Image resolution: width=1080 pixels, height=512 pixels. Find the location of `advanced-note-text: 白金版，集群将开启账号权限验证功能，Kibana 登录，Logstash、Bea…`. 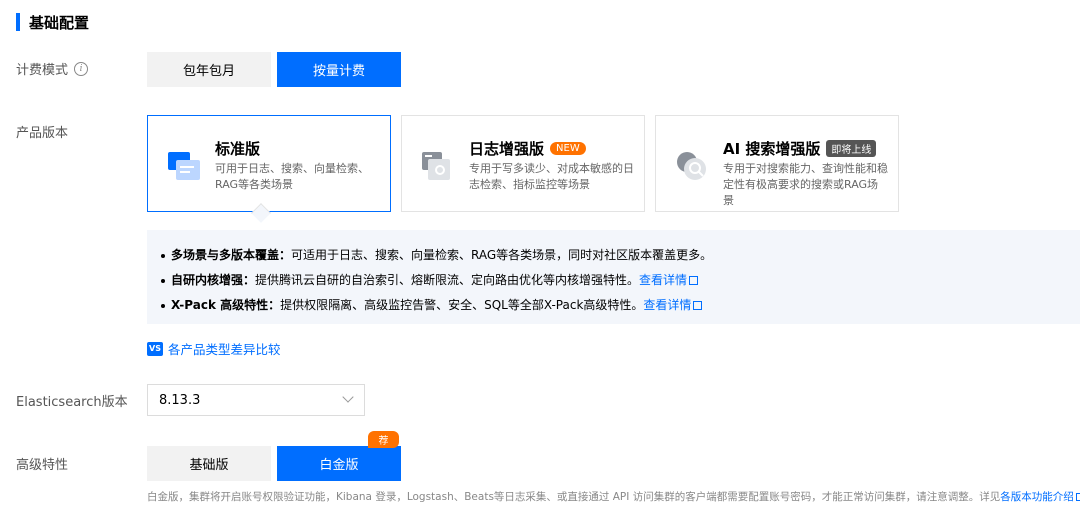

advanced-note-text: 白金版，集群将开启账号权限验证功能，Kibana 登录，Logstash、Bea… is located at coordinates (574, 497).